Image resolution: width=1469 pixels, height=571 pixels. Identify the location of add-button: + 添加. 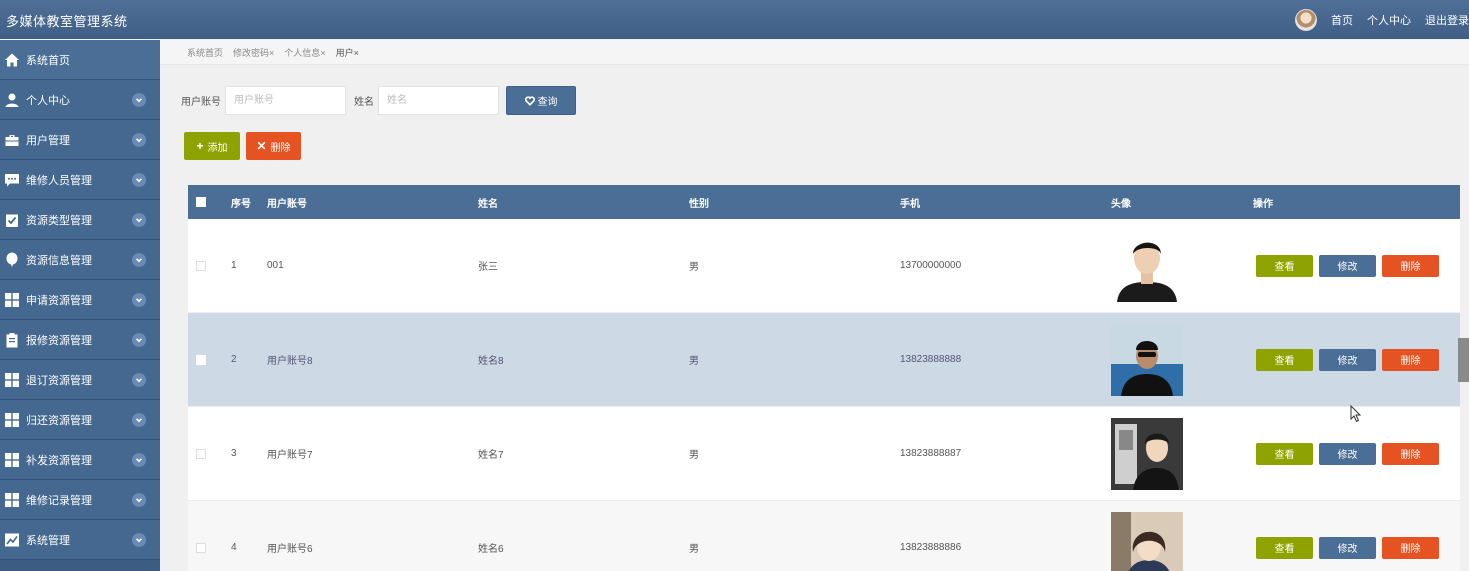
(212, 146).